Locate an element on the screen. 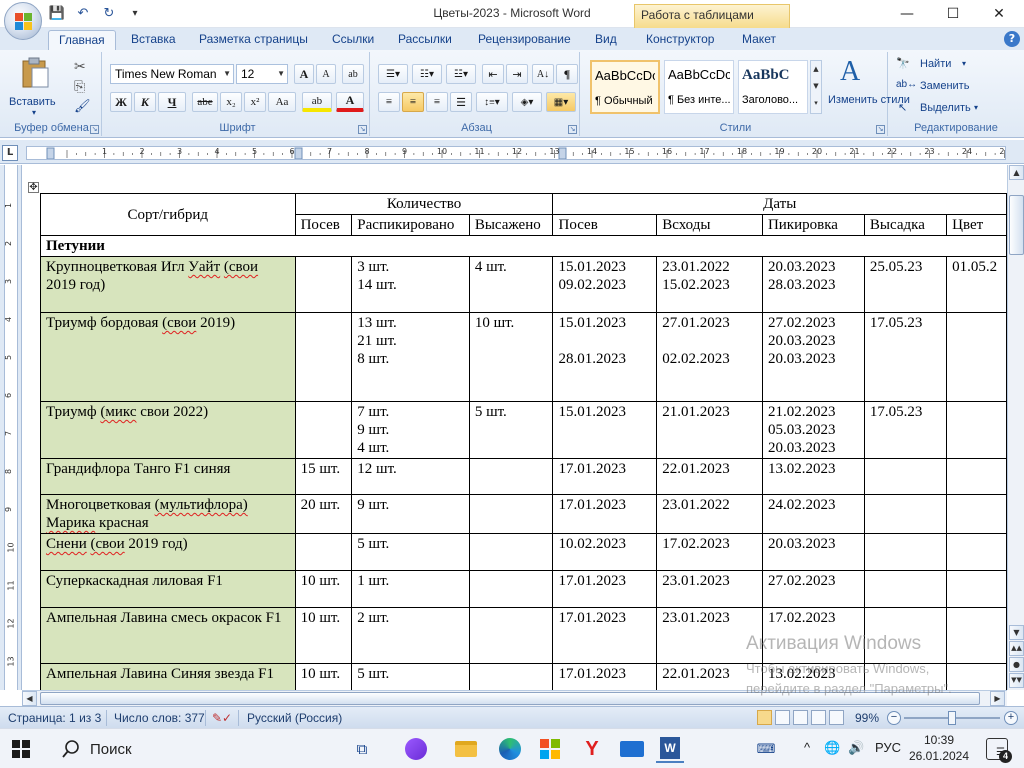 The width and height of the screenshot is (1024, 768). input-language: РУС is located at coordinates (888, 747).